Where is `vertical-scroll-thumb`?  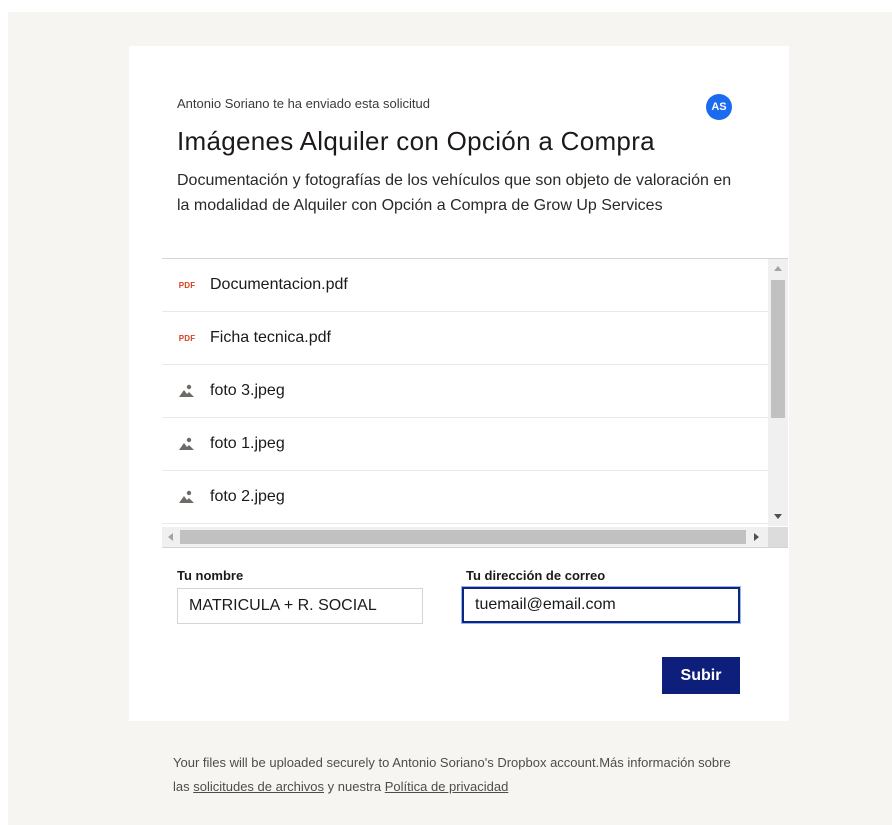
vertical-scroll-thumb is located at coordinates (778, 349).